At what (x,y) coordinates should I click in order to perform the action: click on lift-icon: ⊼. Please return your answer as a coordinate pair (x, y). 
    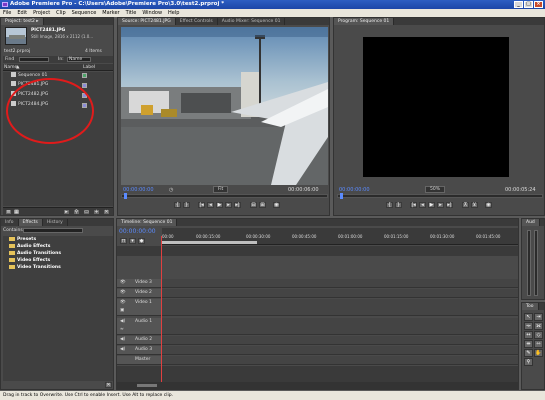
    Looking at the image, I should click on (465, 205).